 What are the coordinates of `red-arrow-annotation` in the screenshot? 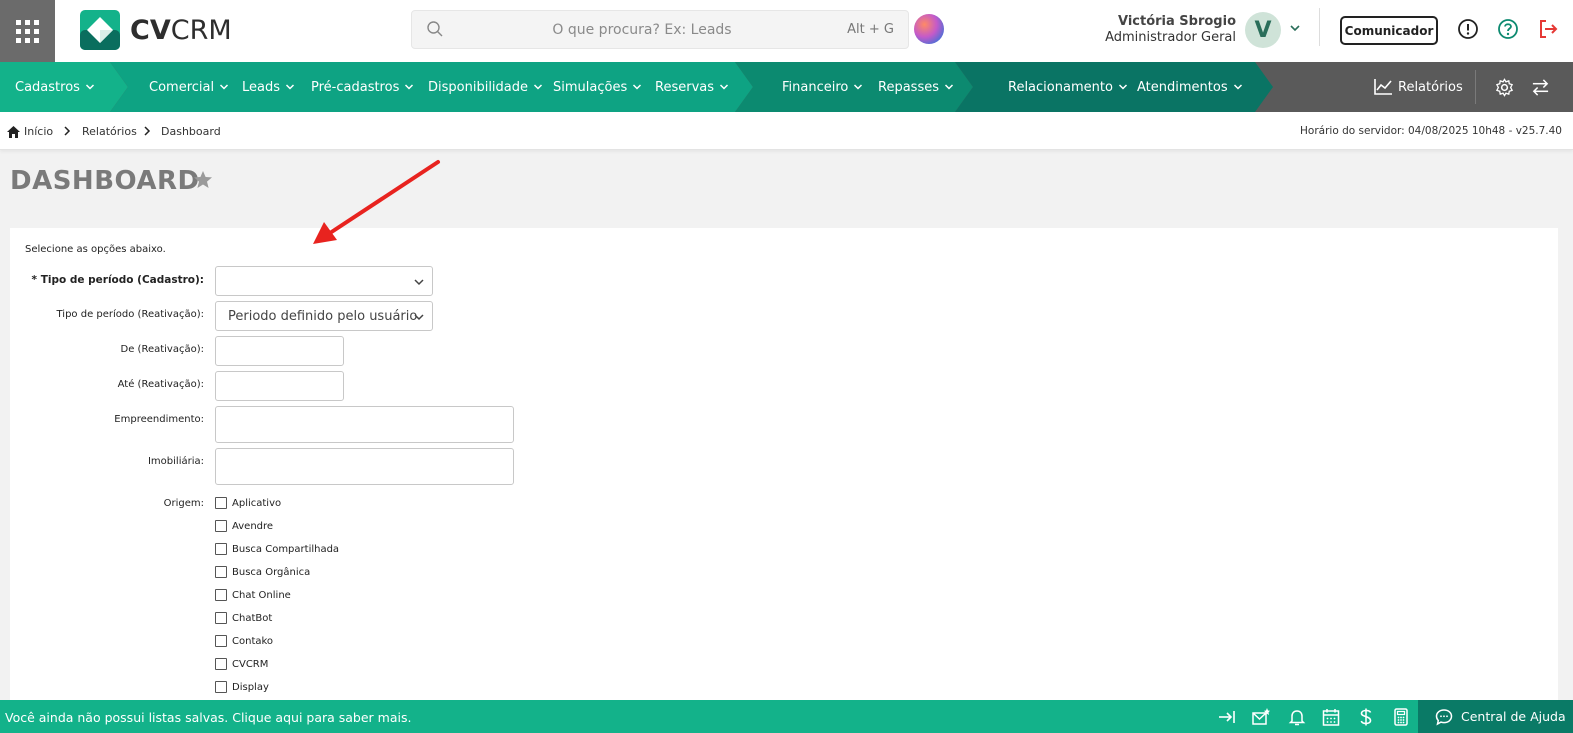 It's located at (376, 202).